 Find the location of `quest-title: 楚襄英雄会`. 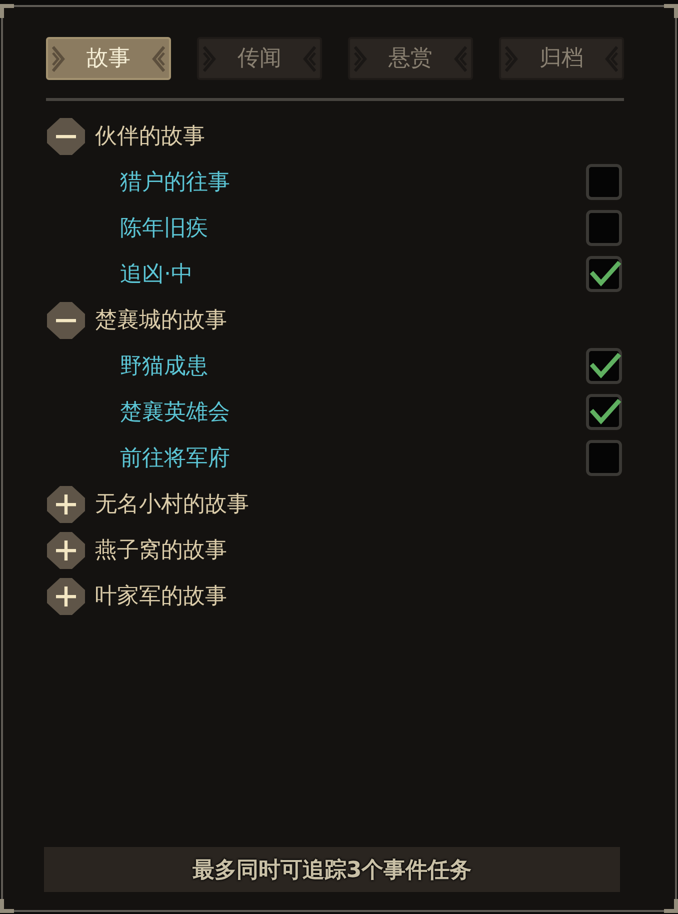

quest-title: 楚襄英雄会 is located at coordinates (175, 412).